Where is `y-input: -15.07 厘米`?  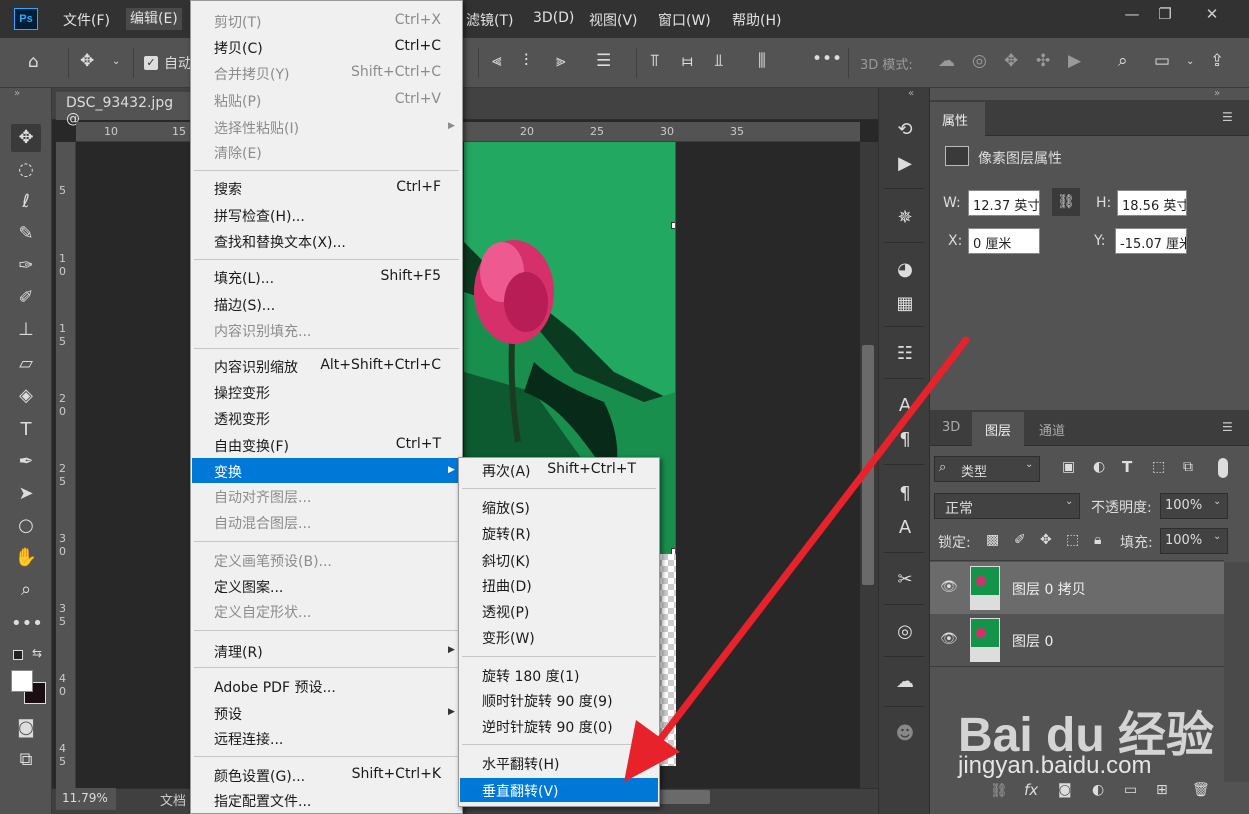
y-input: -15.07 厘米 is located at coordinates (1151, 241).